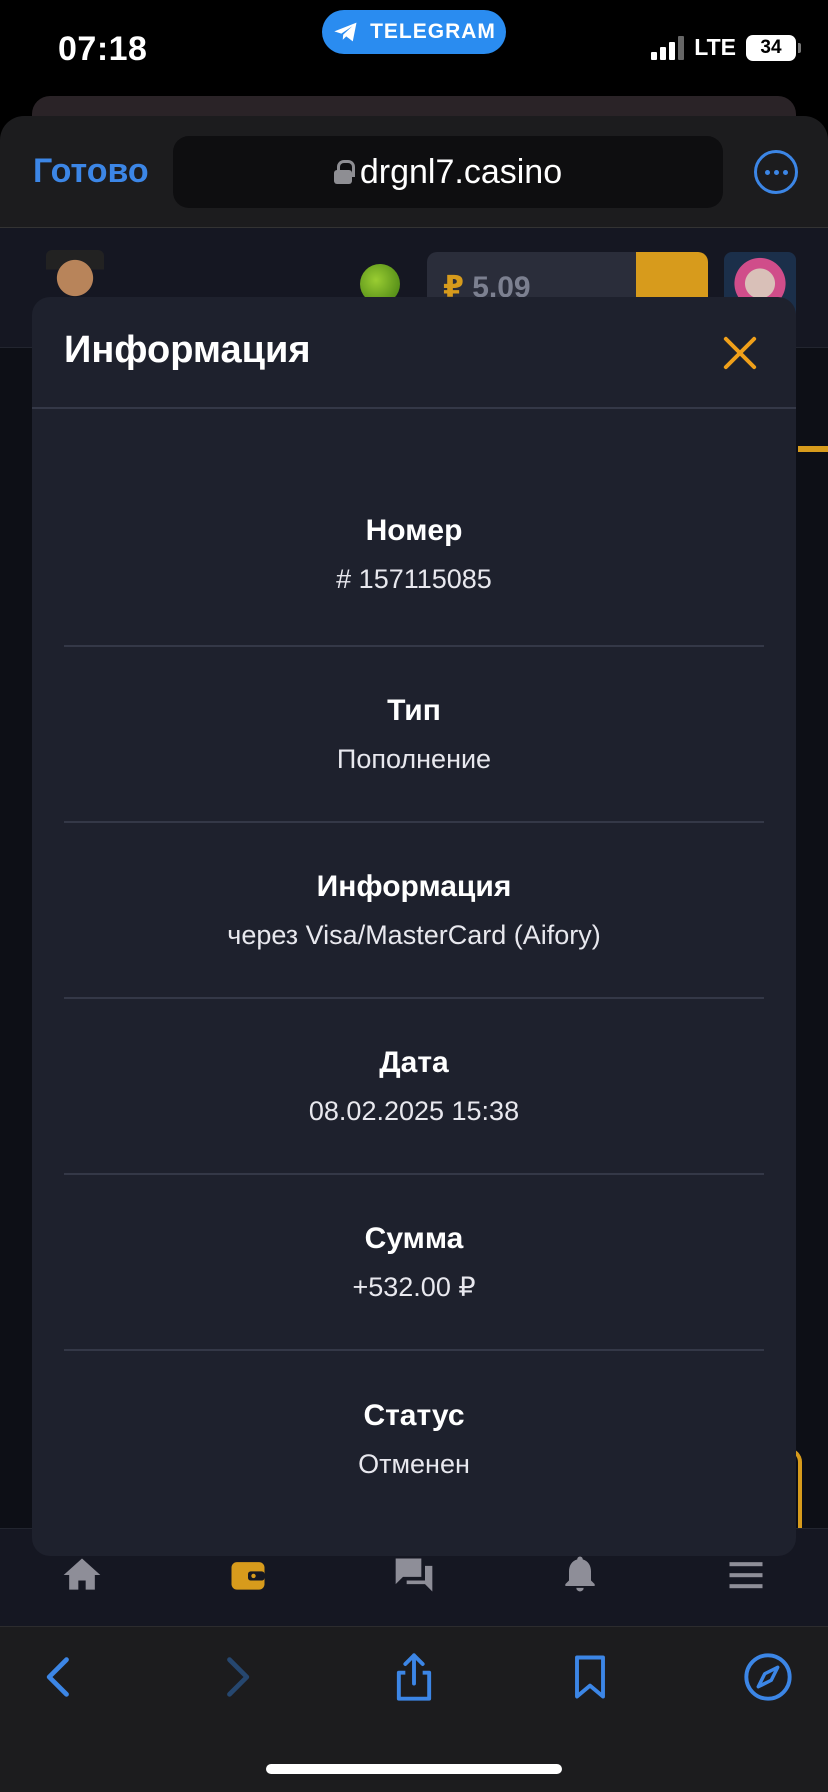 Image resolution: width=828 pixels, height=1792 pixels. I want to click on battery-level: 34, so click(771, 47).